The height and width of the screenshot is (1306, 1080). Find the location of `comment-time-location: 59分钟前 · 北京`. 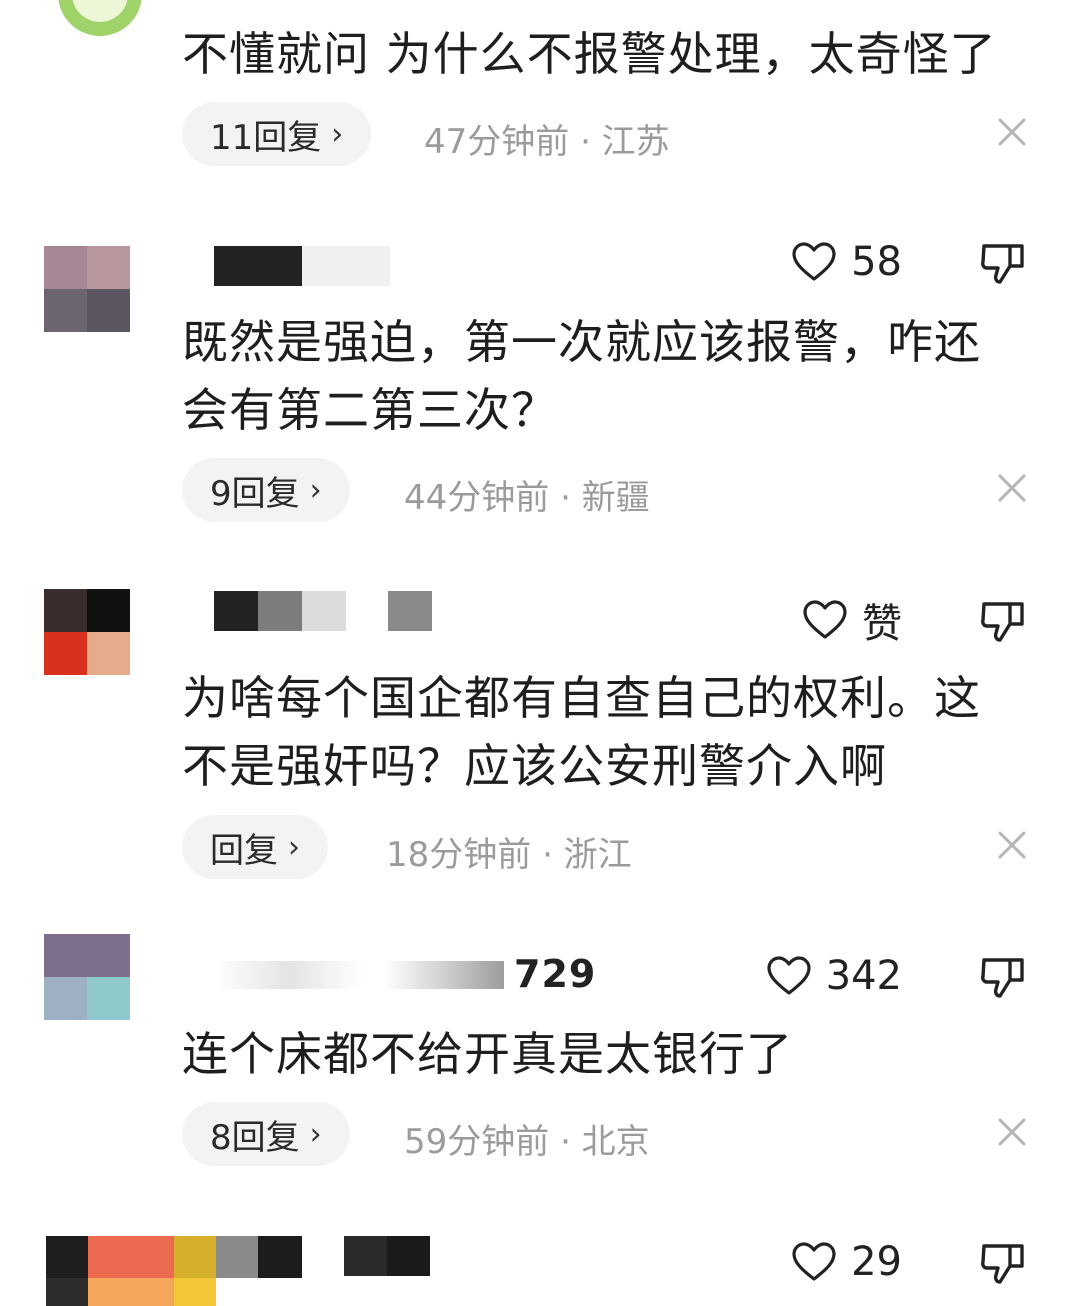

comment-time-location: 59分钟前 · 北京 is located at coordinates (527, 1142).